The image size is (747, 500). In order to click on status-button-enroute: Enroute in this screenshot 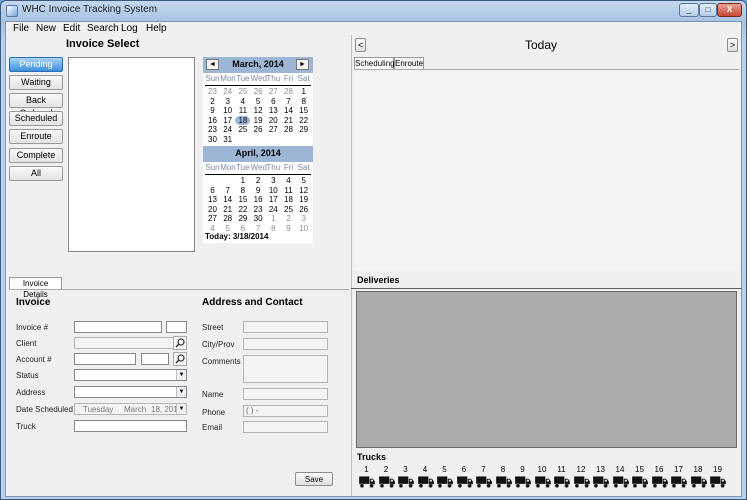, I will do `click(36, 136)`.